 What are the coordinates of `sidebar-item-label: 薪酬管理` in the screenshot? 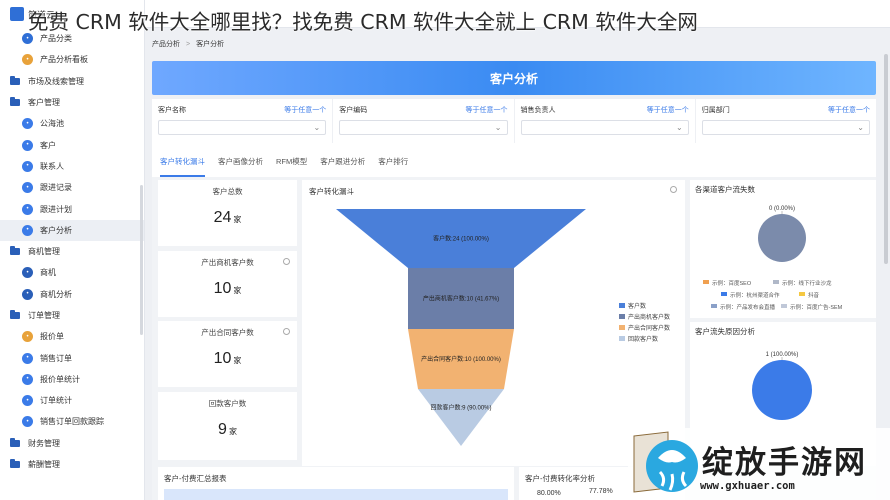 It's located at (44, 465).